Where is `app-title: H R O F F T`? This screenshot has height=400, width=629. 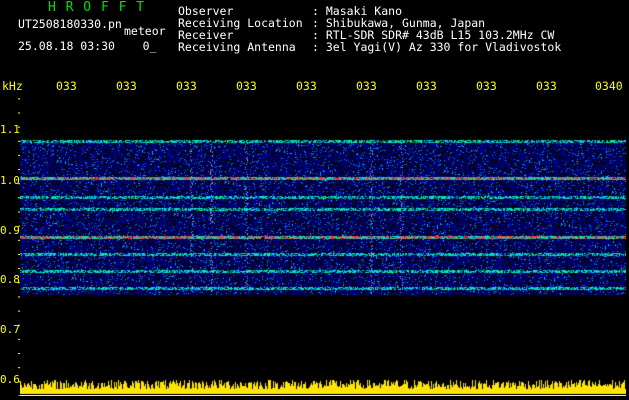
app-title: H R O F F T is located at coordinates (97, 7).